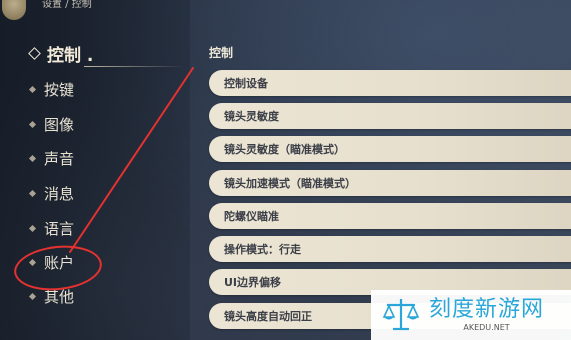 The width and height of the screenshot is (571, 340). What do you see at coordinates (59, 89) in the screenshot?
I see `sidebar-item-label: 按键` at bounding box center [59, 89].